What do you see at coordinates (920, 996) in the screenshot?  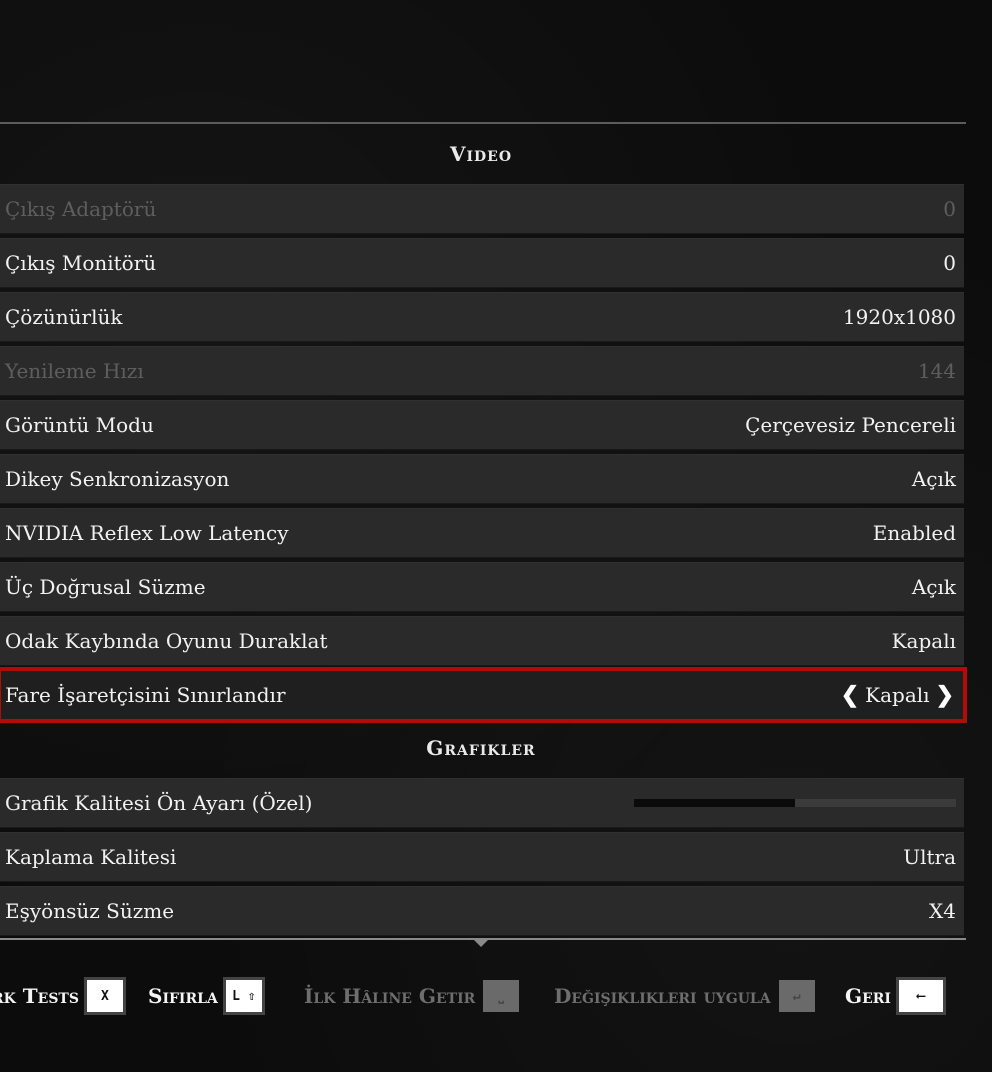 I see `key-backspace-icon: ⟵` at bounding box center [920, 996].